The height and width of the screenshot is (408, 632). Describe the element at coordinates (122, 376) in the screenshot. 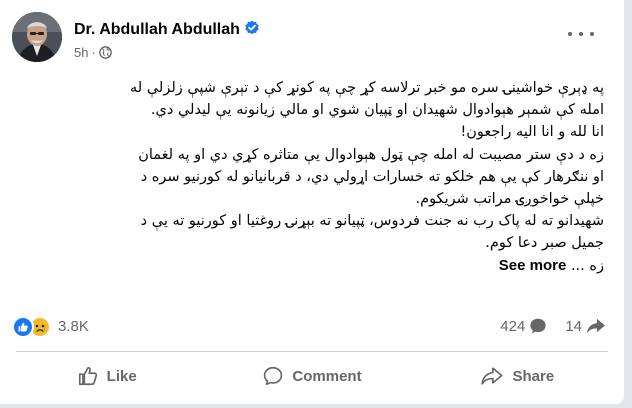

I see `like-button-label: Like` at that location.